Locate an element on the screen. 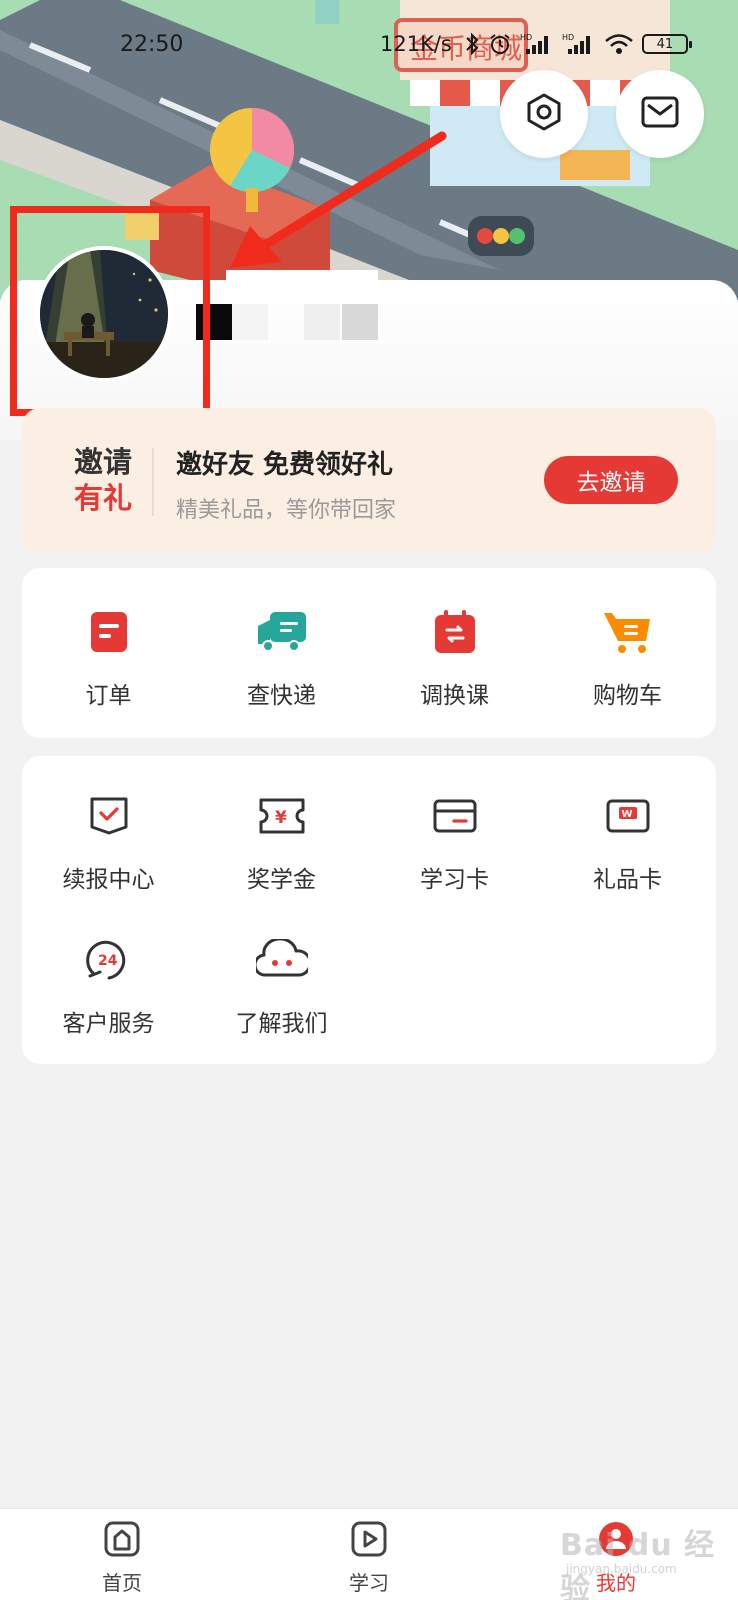 The image size is (738, 1600). nav-item-study: 学习 is located at coordinates (369, 1557).